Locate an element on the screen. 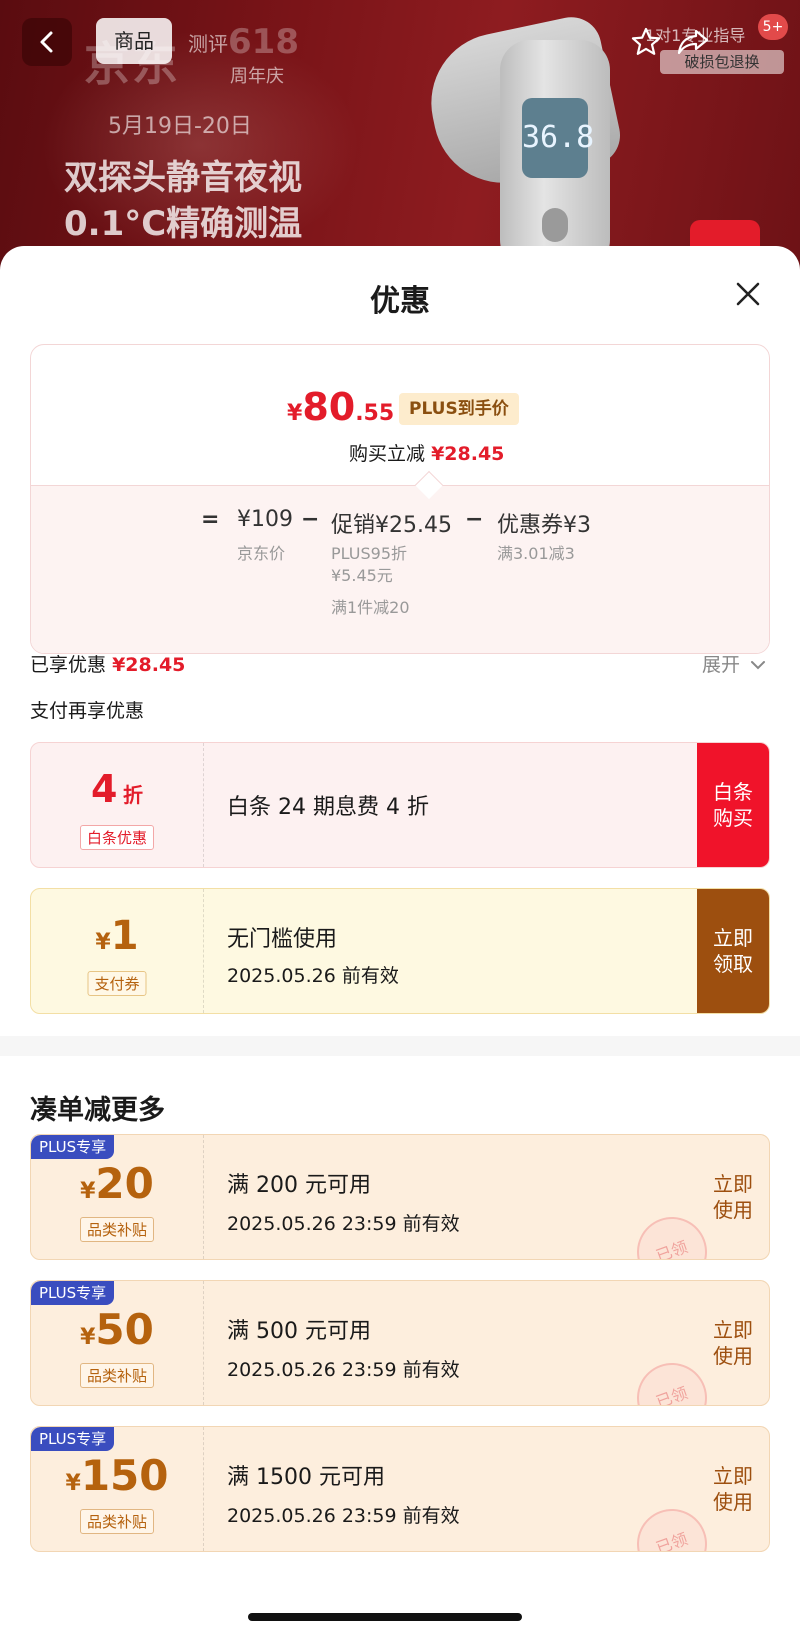  coupon-value-number: 1 is located at coordinates (124, 936).